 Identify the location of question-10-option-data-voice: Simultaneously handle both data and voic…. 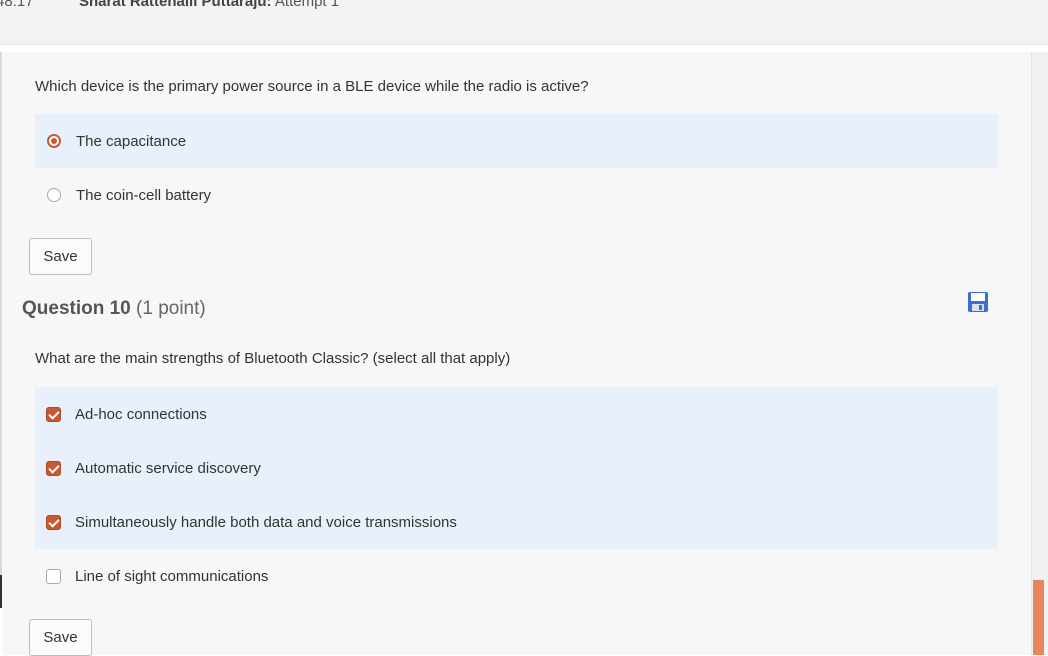
(516, 522).